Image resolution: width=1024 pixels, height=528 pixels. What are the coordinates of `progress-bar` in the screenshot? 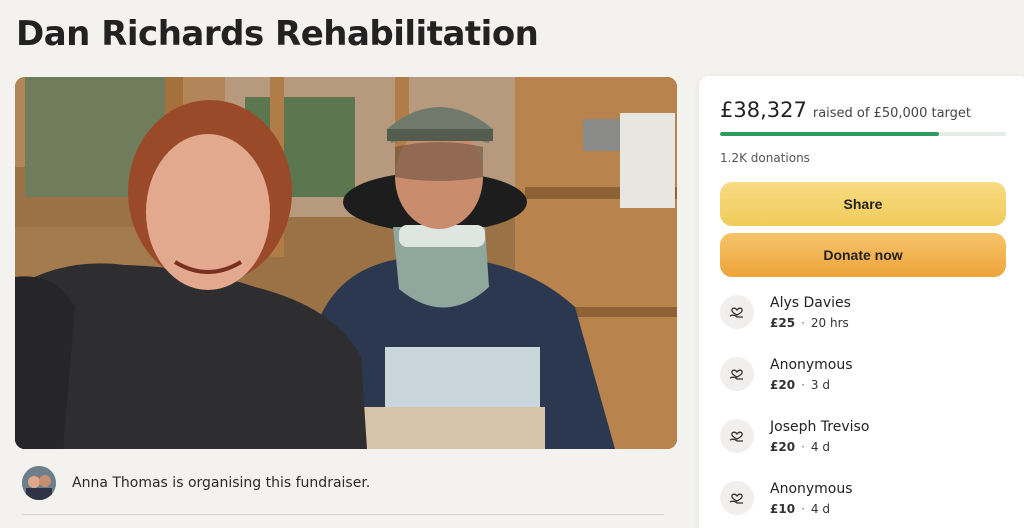 It's located at (863, 134).